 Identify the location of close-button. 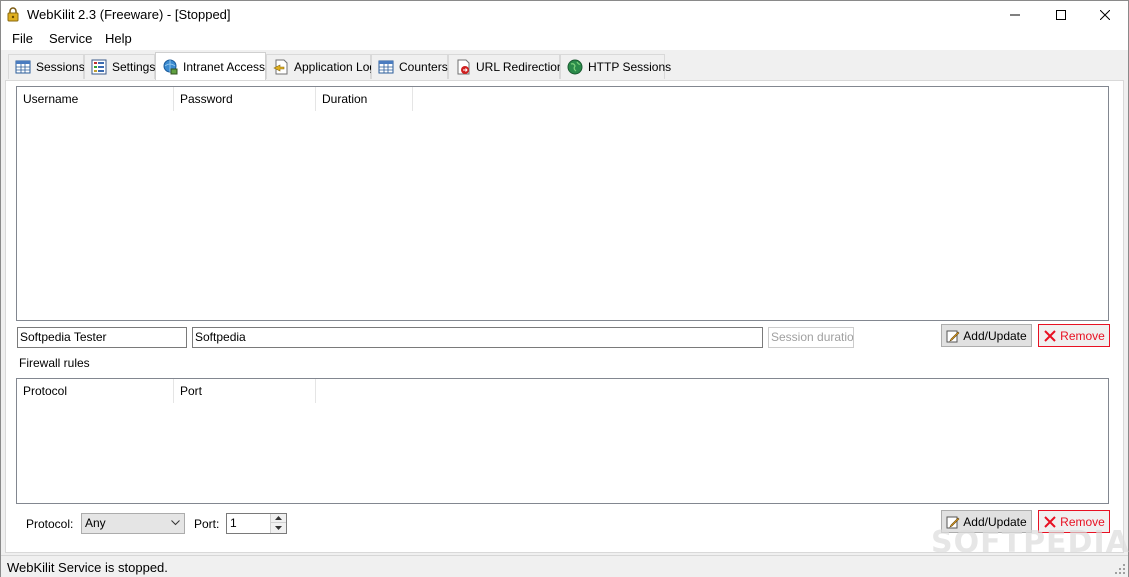
(1105, 15).